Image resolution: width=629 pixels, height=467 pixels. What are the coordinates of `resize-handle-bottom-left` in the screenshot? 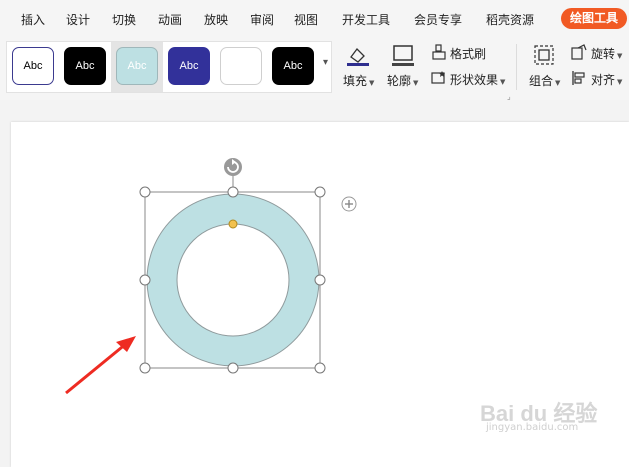 It's located at (145, 368).